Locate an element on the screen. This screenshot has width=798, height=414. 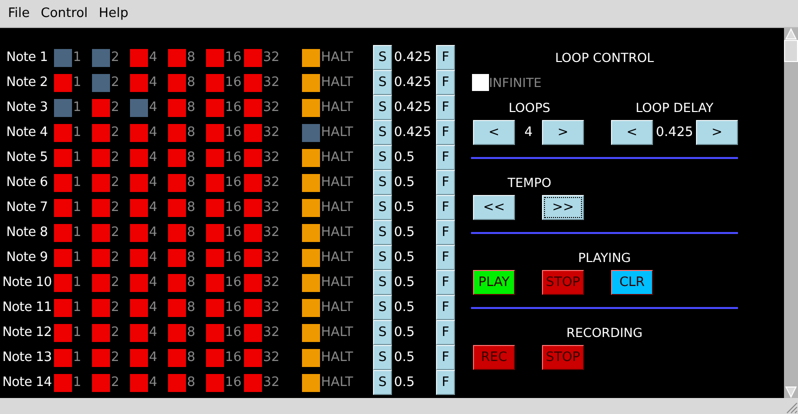
transport-button: PLAY is located at coordinates (494, 282).